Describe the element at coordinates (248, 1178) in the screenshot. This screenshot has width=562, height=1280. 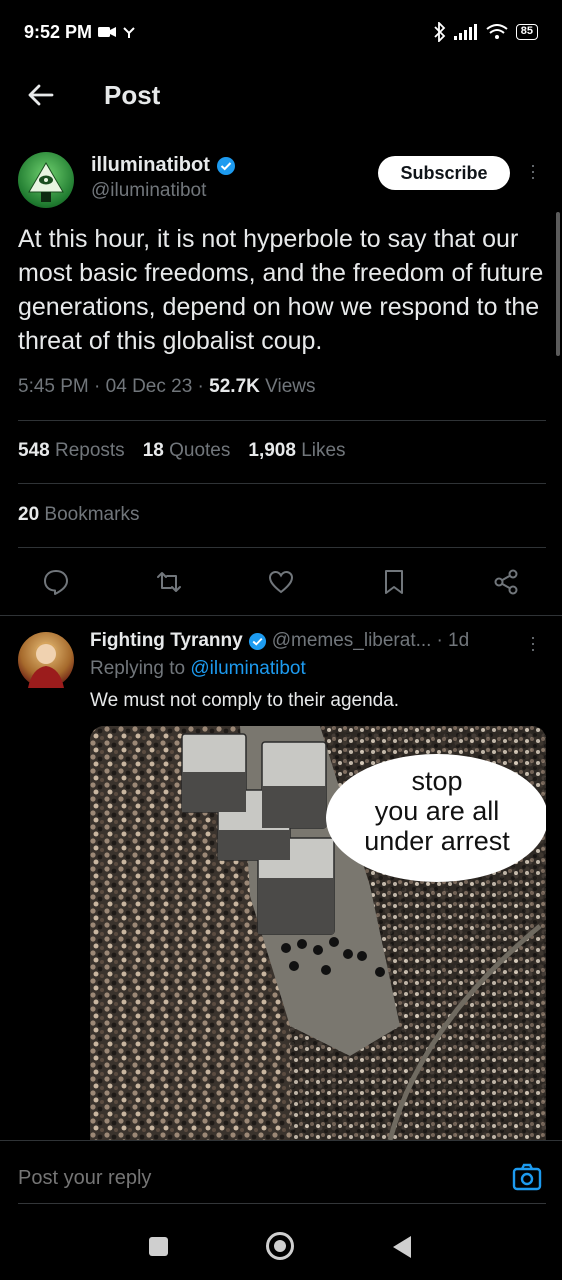
I see `reply-input` at that location.